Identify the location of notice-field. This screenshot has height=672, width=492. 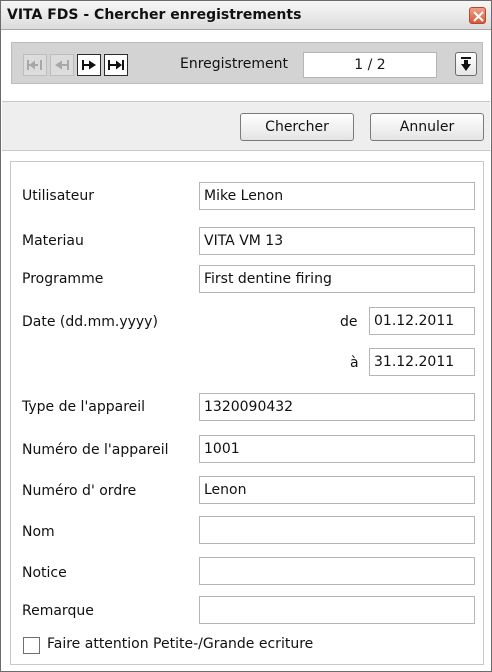
(337, 571).